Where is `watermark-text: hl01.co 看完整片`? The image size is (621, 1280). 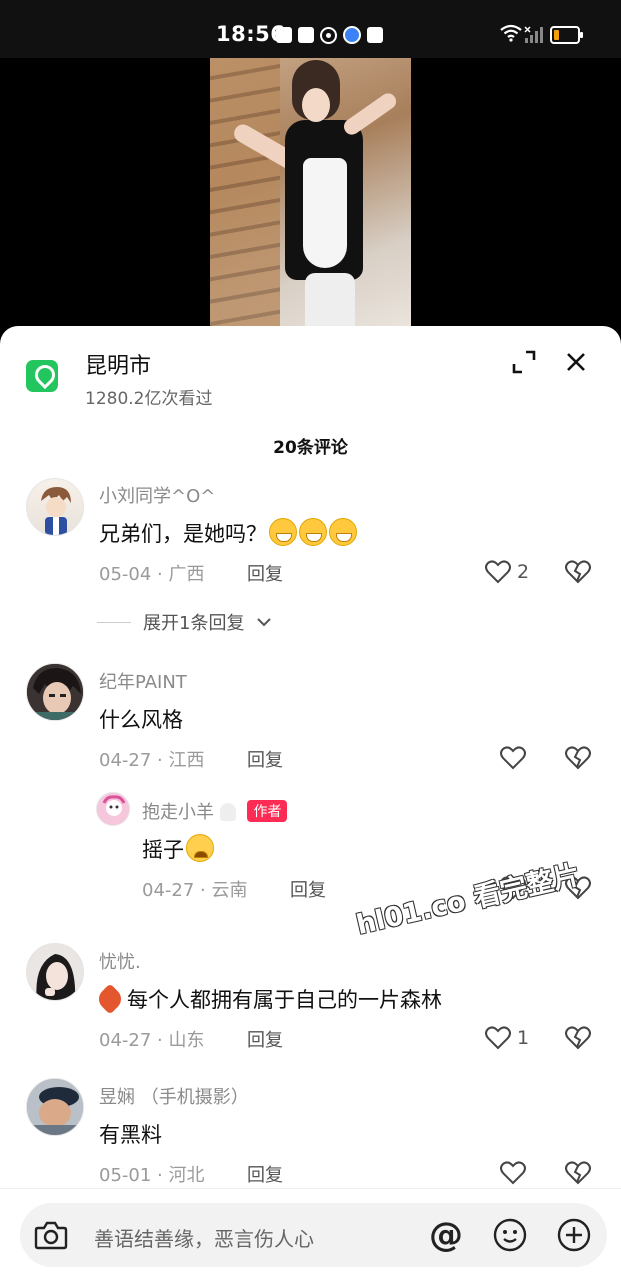
watermark-text: hl01.co 看完整片 is located at coordinates (468, 900).